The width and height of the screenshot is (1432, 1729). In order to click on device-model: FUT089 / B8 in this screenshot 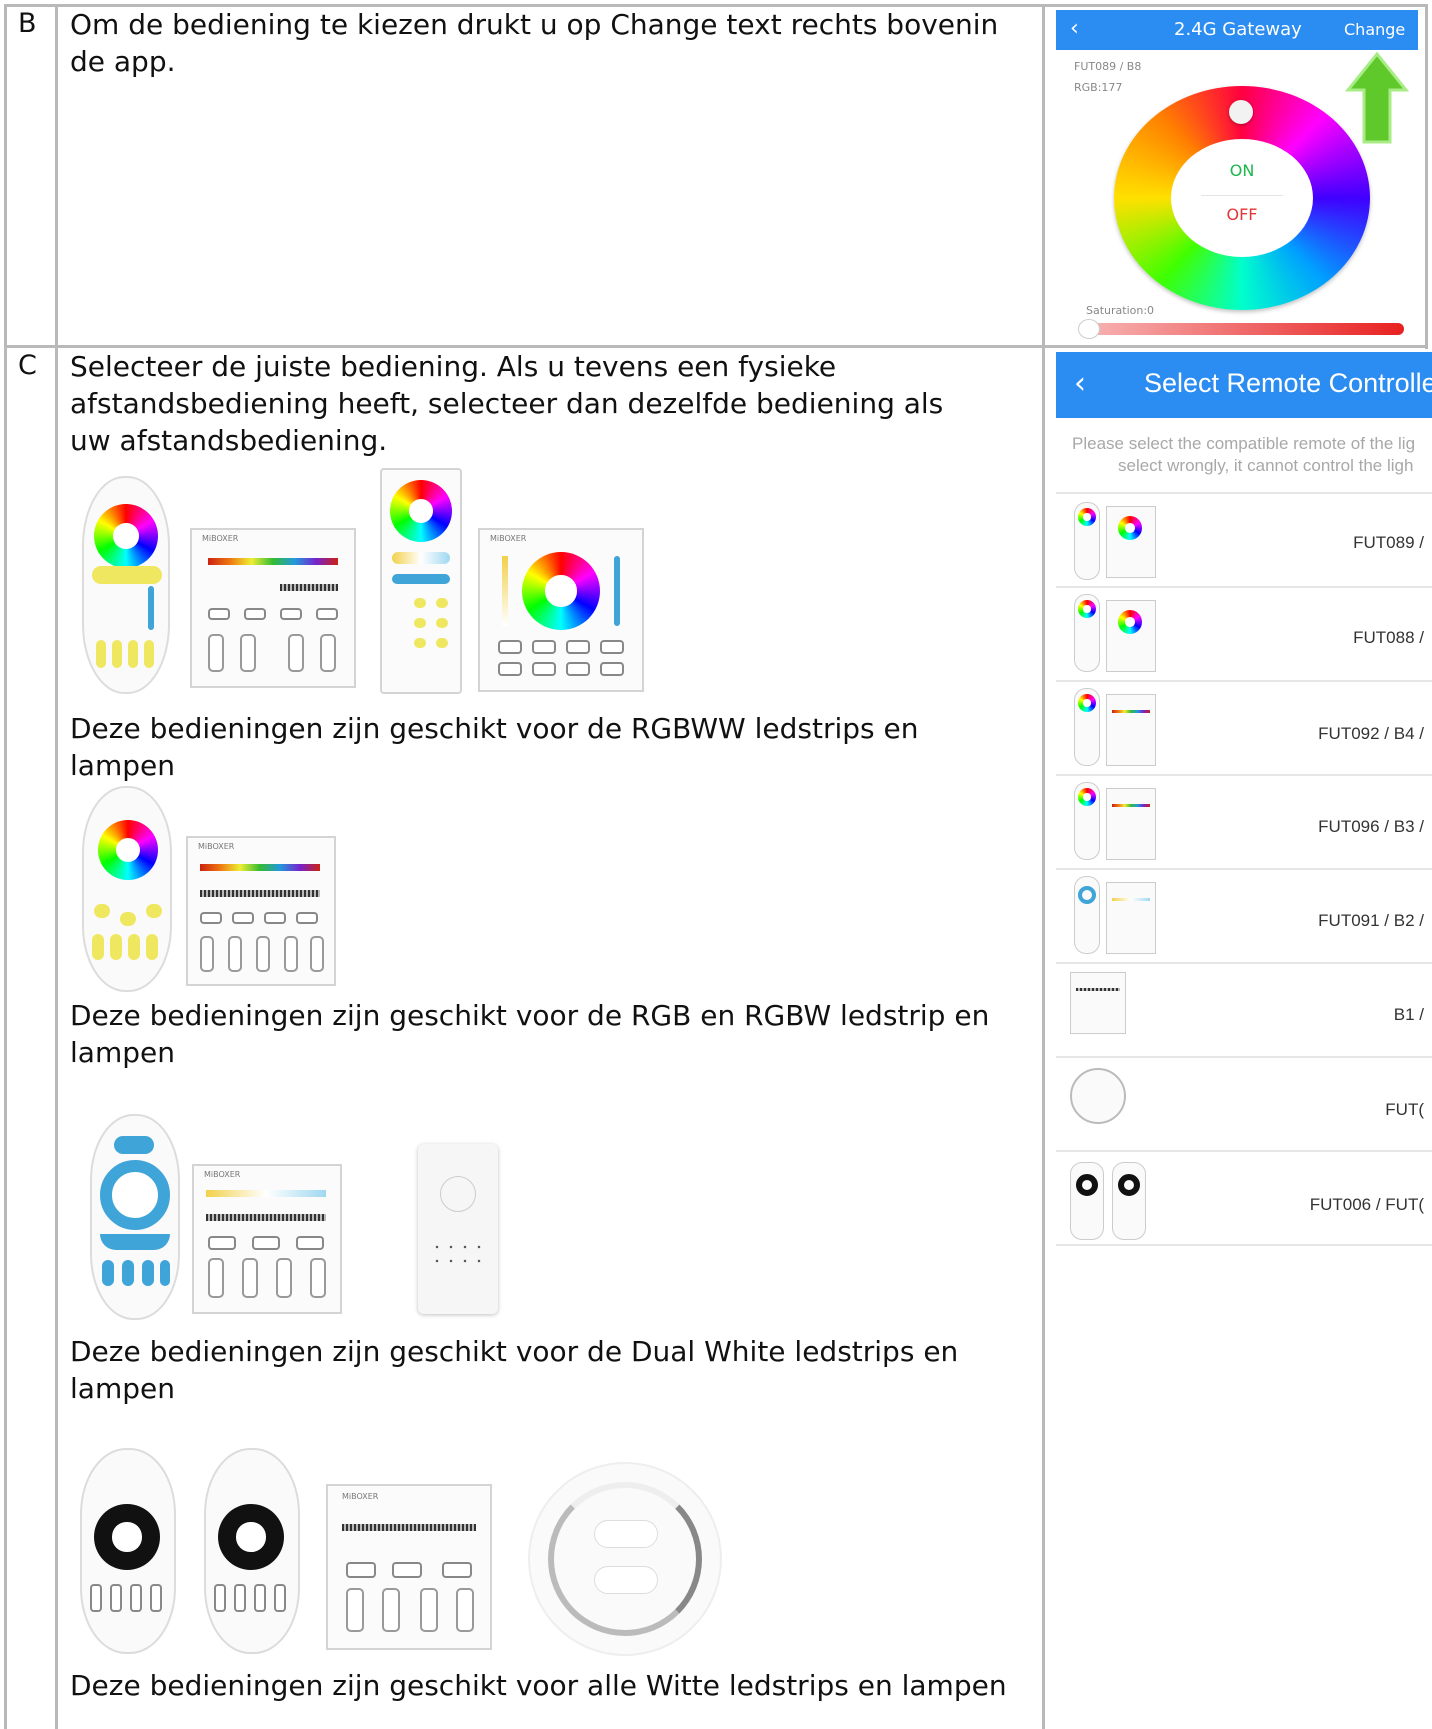, I will do `click(1108, 66)`.